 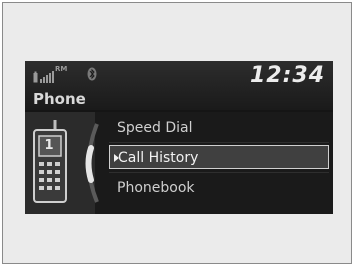 I want to click on menu-item-label: Call History, so click(x=158, y=158).